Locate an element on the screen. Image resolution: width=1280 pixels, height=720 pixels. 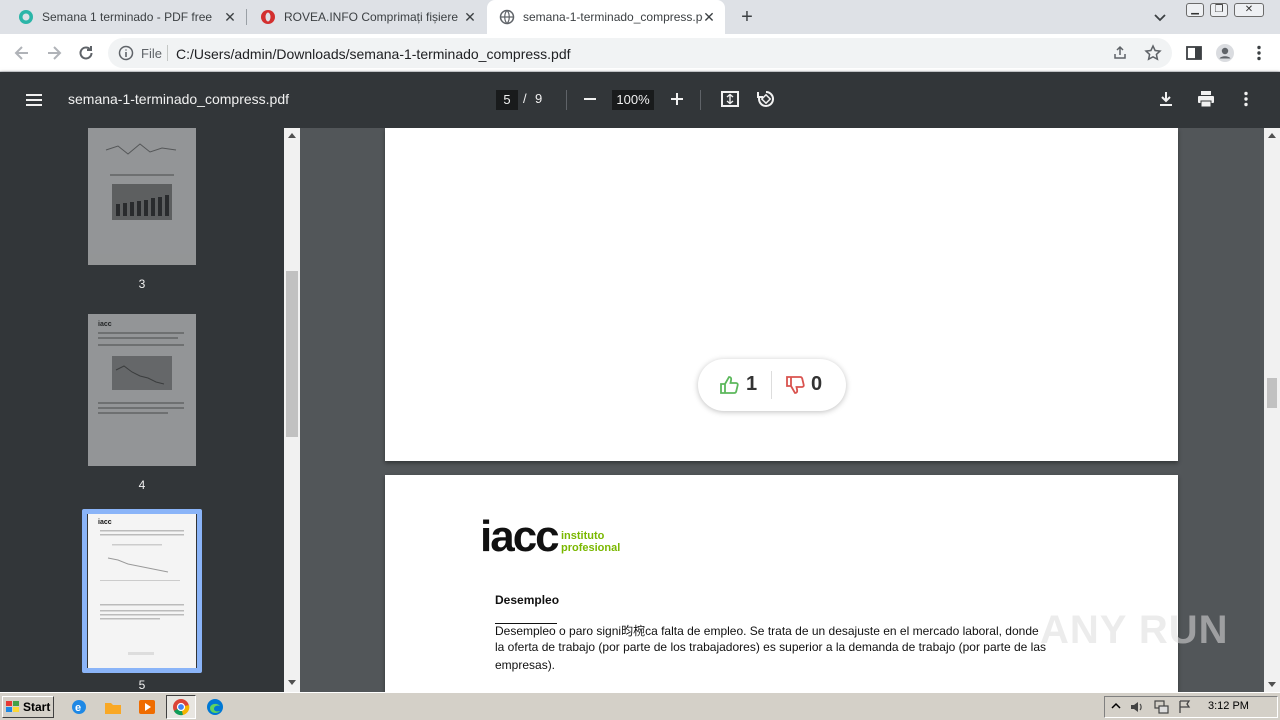
zoom-out-icon is located at coordinates (590, 99).